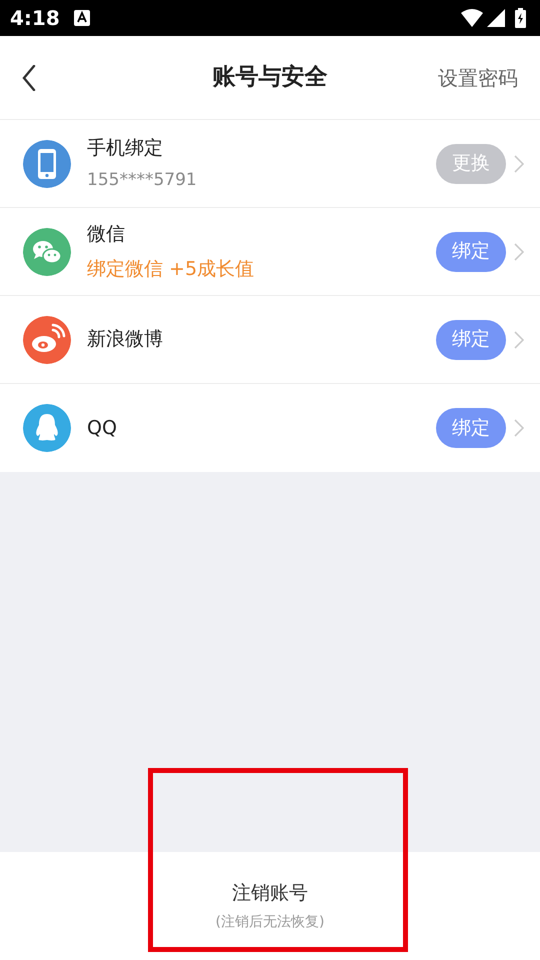 Image resolution: width=540 pixels, height=960 pixels. What do you see at coordinates (106, 234) in the screenshot?
I see `account-name: 微信` at bounding box center [106, 234].